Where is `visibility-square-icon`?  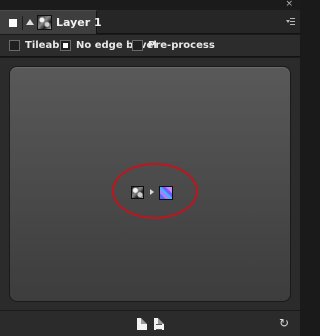 visibility-square-icon is located at coordinates (13, 23).